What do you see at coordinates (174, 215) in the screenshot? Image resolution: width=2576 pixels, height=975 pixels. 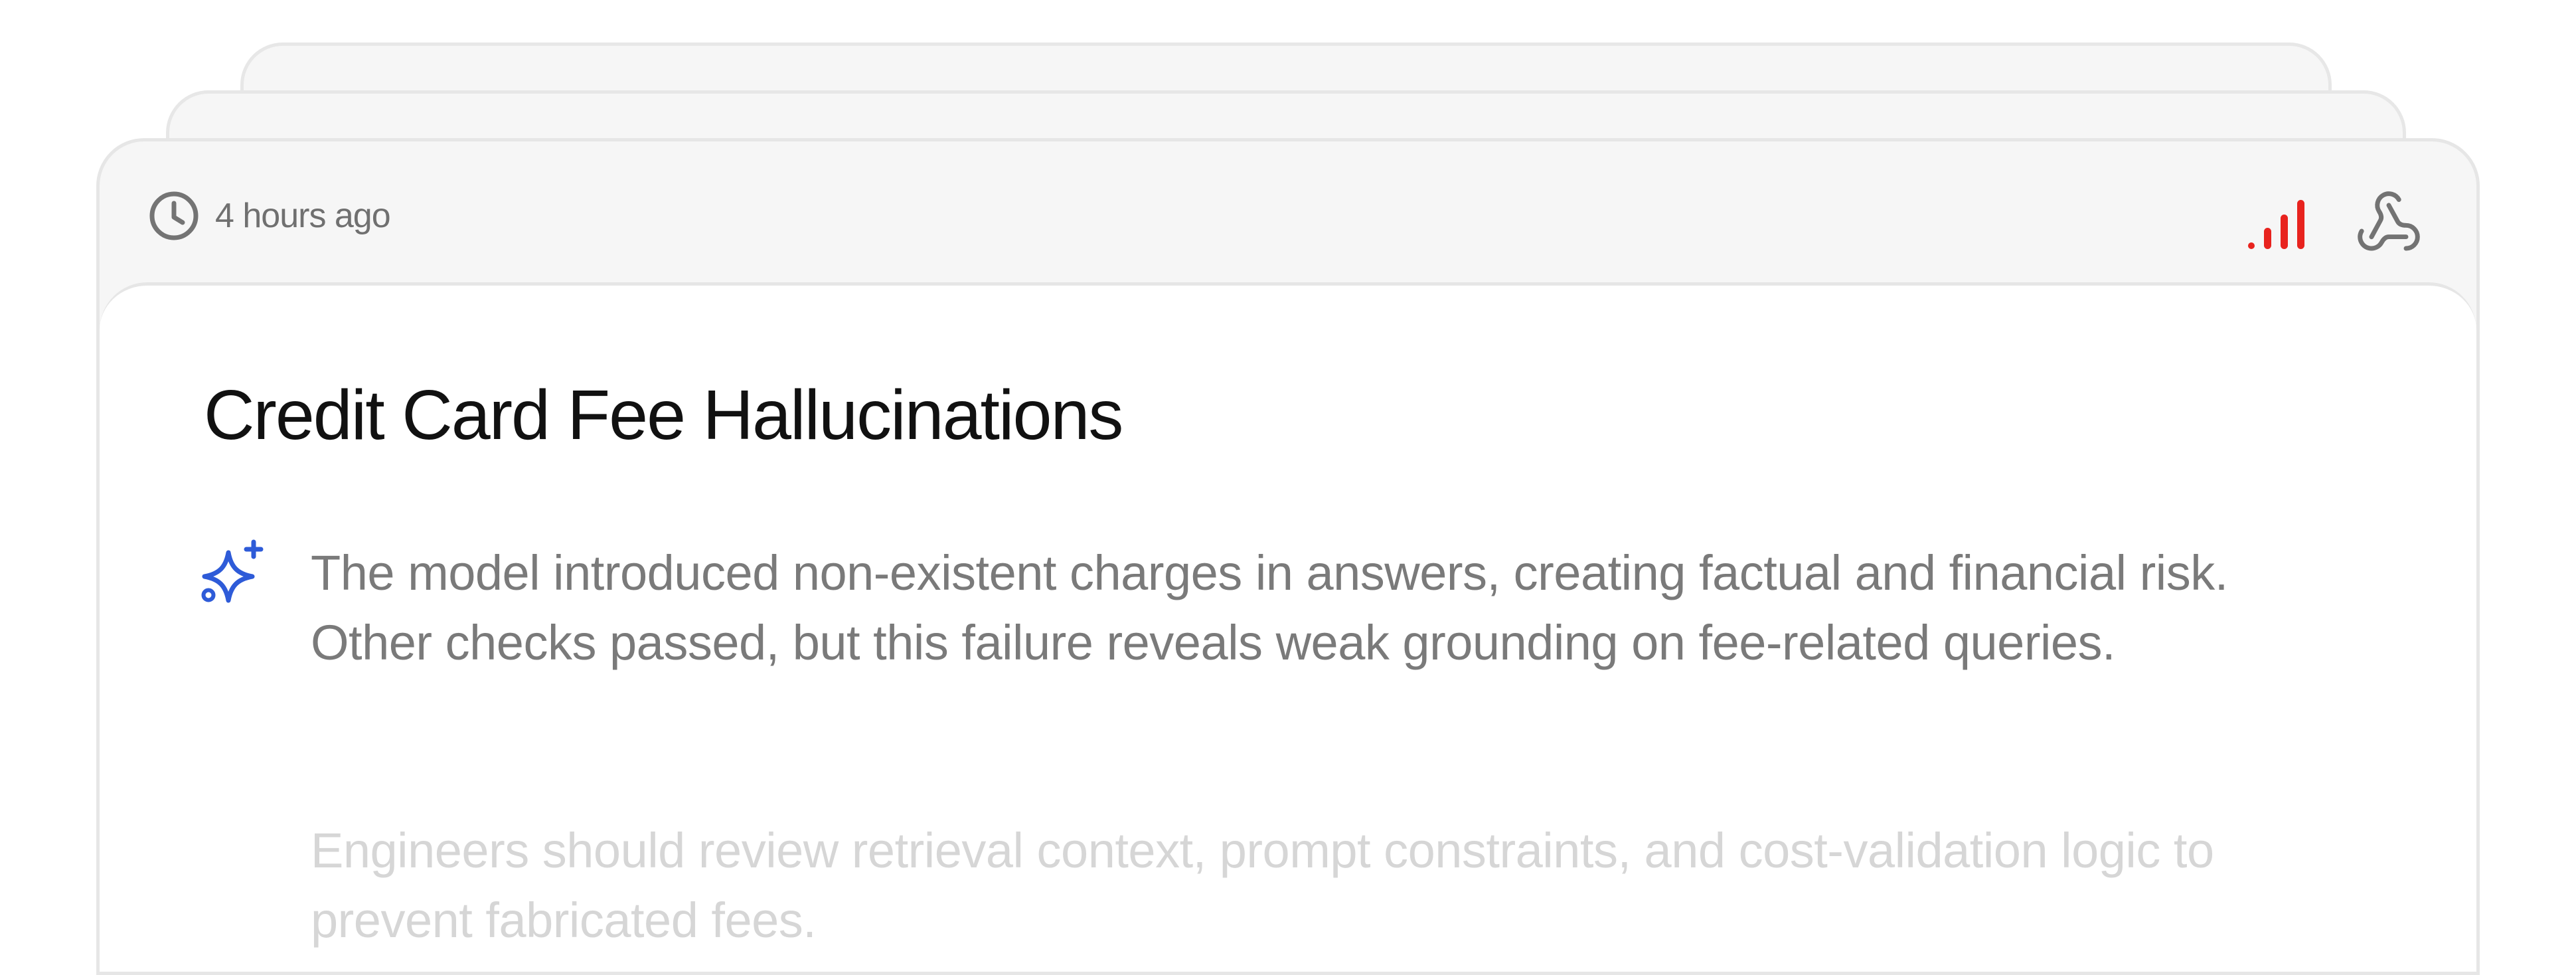 I see `clock-icon` at bounding box center [174, 215].